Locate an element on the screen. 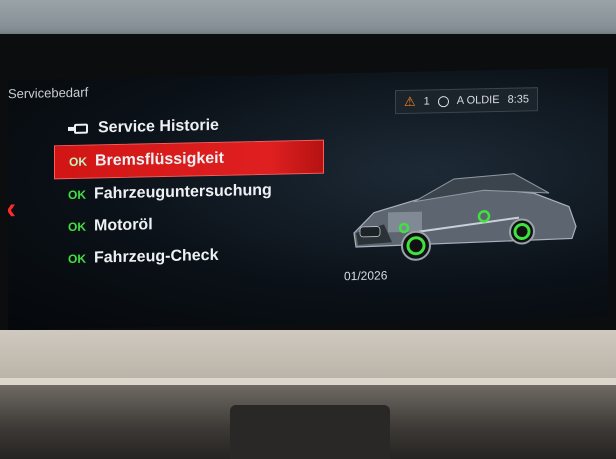 This screenshot has height=459, width=616. warning-count: 1 is located at coordinates (426, 101).